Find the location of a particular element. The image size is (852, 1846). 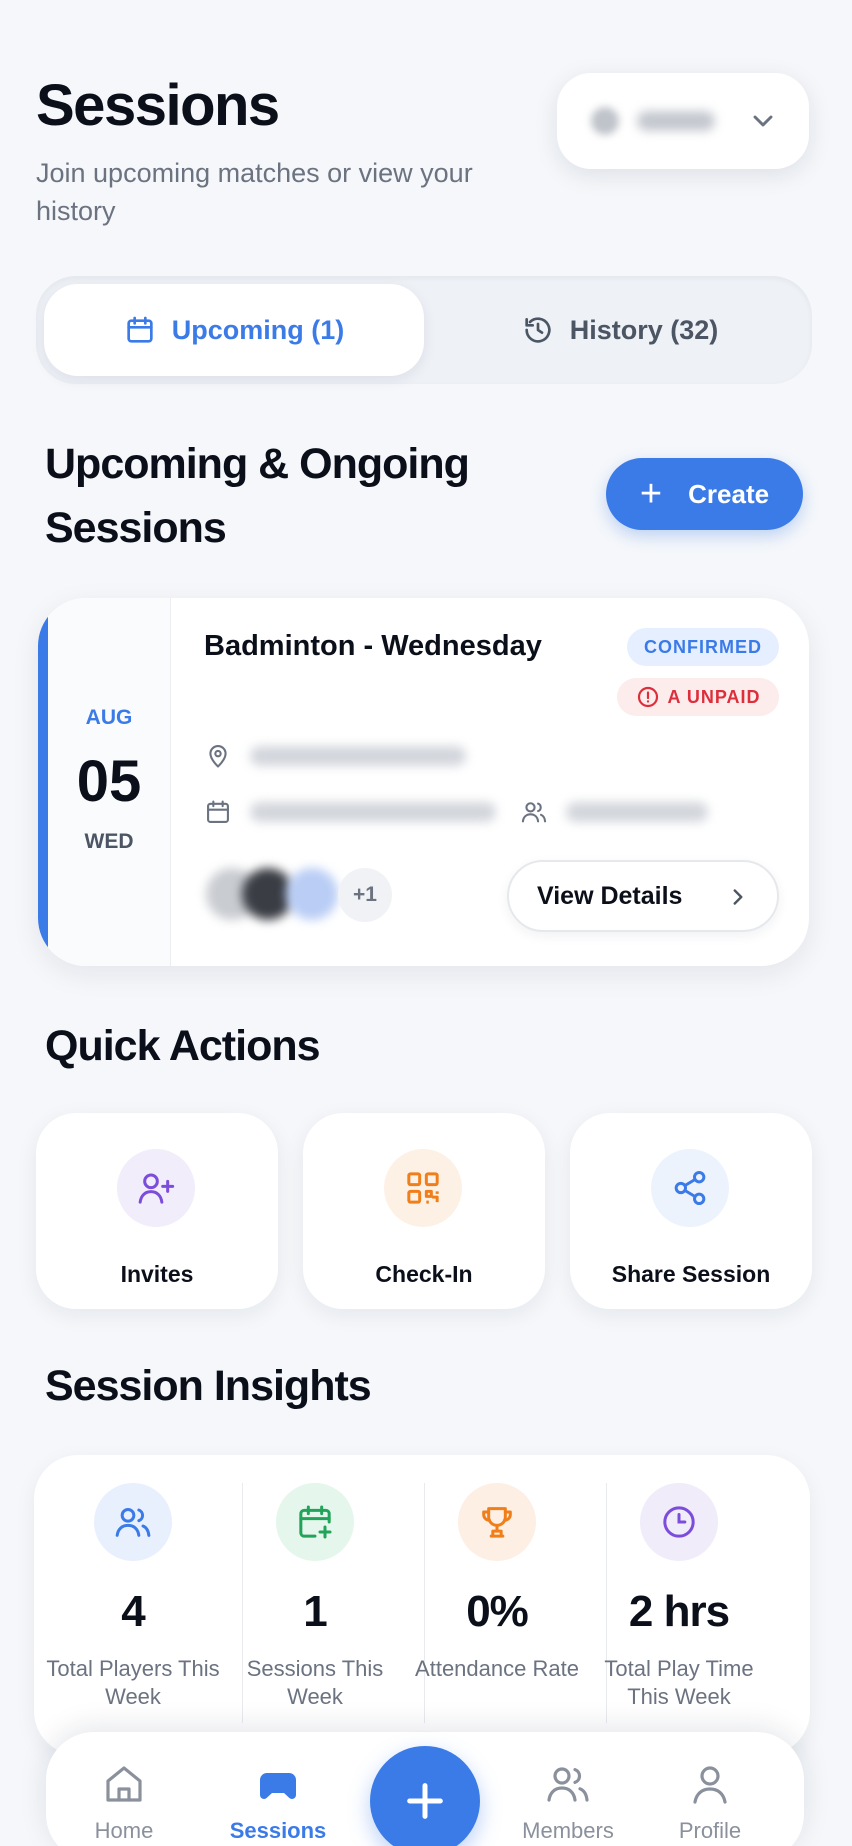

nav-profile-label: Profile is located at coordinates (710, 1830).